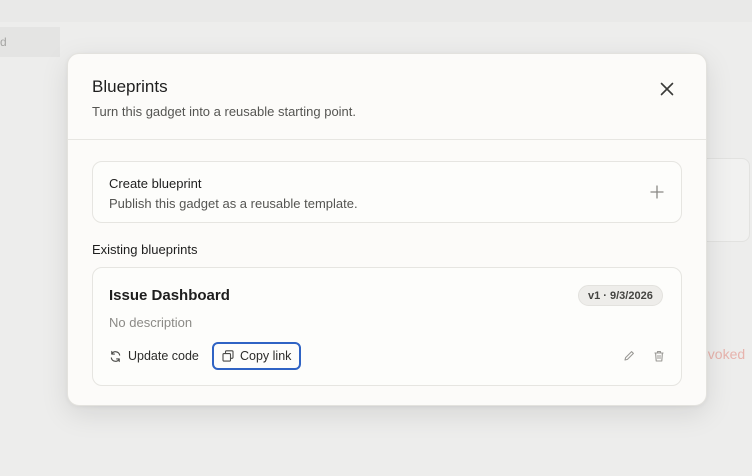 This screenshot has height=476, width=752. What do you see at coordinates (376, 11) in the screenshot?
I see `background-top-bar` at bounding box center [376, 11].